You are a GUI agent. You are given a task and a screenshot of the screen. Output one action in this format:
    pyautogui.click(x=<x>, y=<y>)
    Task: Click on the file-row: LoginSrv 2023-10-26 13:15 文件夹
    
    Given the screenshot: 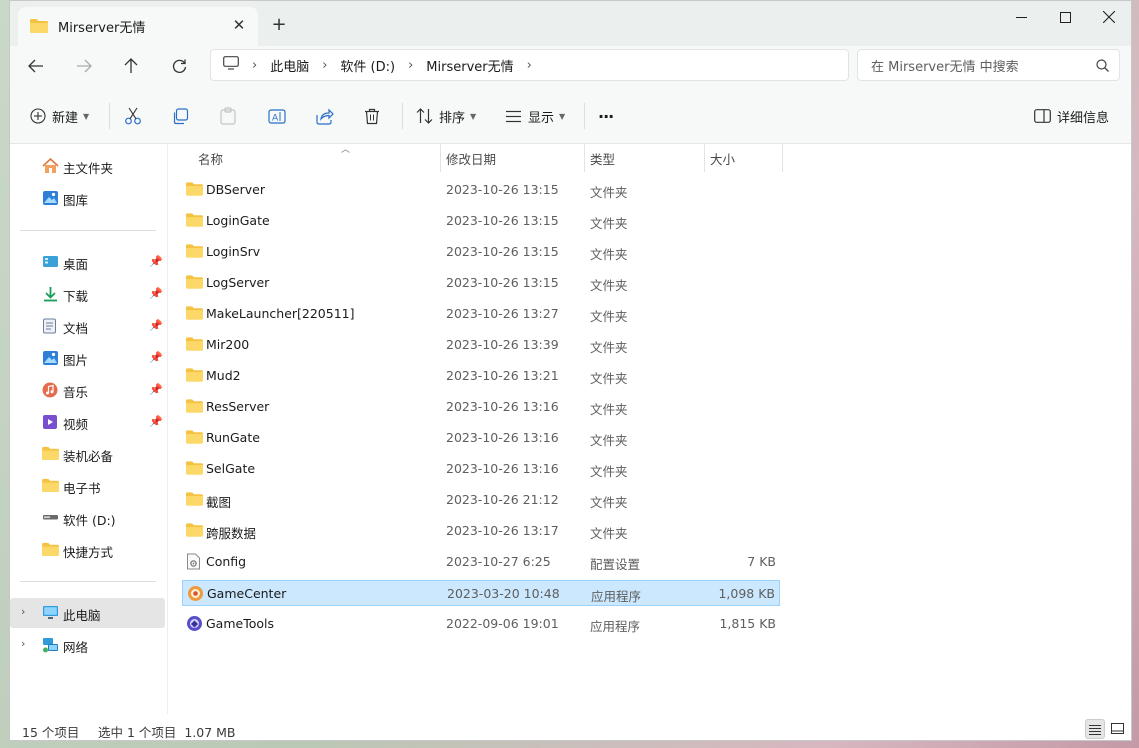 What is the action you would take?
    pyautogui.click(x=481, y=252)
    